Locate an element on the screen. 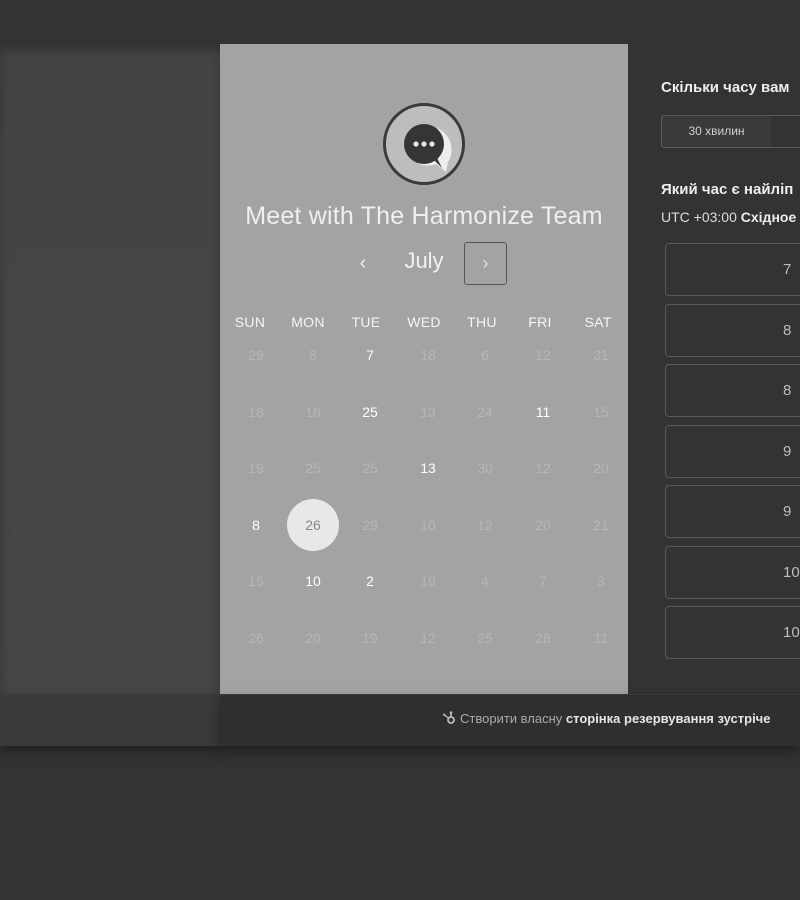 This screenshot has width=800, height=900. prev-month-button: ‹ is located at coordinates (363, 263).